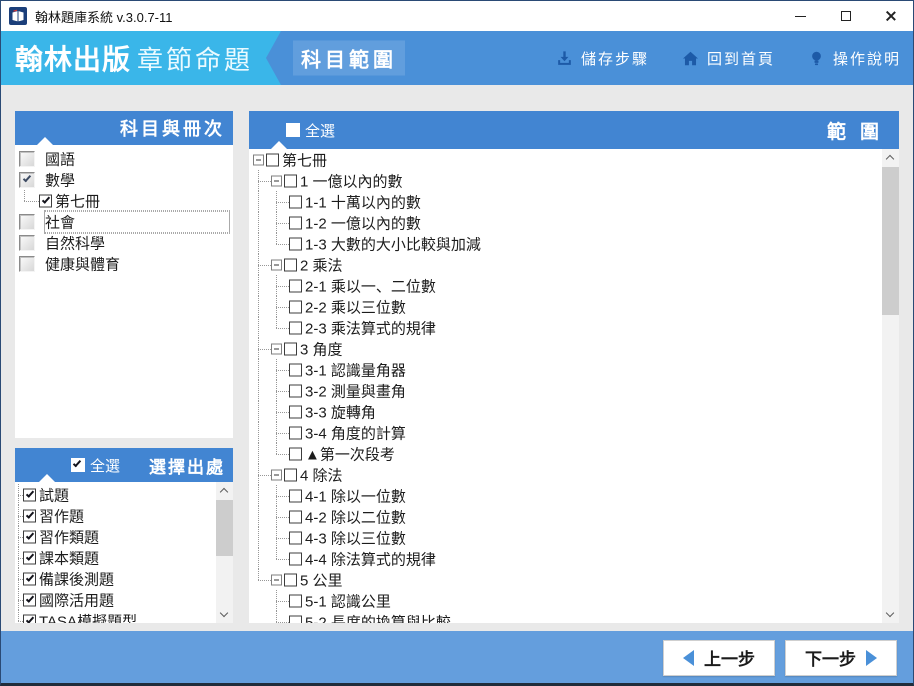 The image size is (914, 686). What do you see at coordinates (124, 242) in the screenshot?
I see `subject-item: 自然科學` at bounding box center [124, 242].